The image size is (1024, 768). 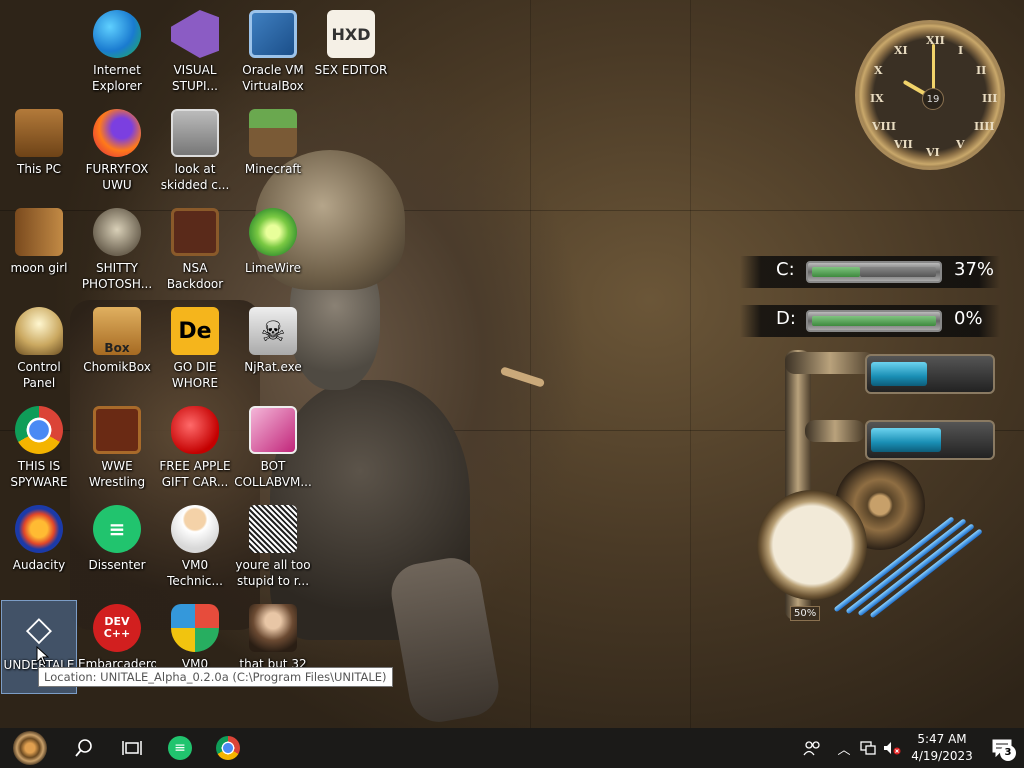 What do you see at coordinates (273, 232) in the screenshot?
I see `limewire-icon` at bounding box center [273, 232].